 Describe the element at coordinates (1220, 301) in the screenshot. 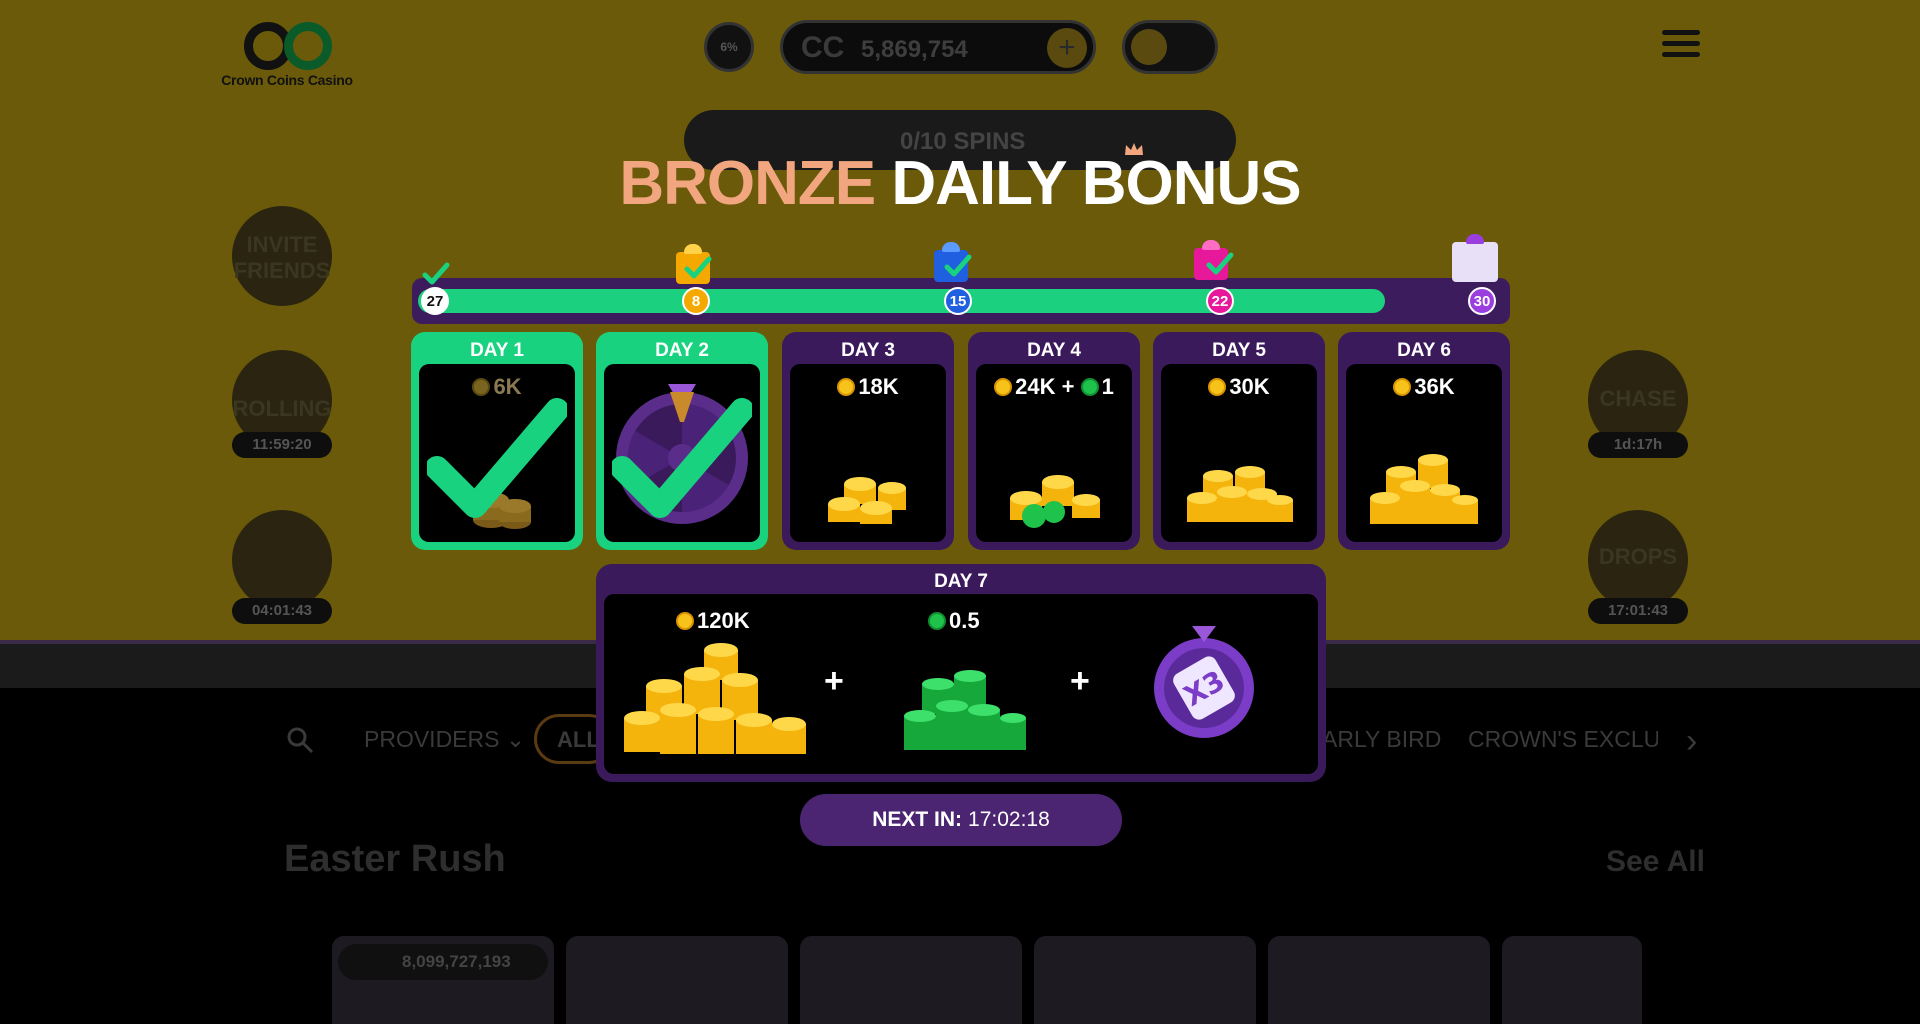

I see `milestone-badge: 22` at that location.